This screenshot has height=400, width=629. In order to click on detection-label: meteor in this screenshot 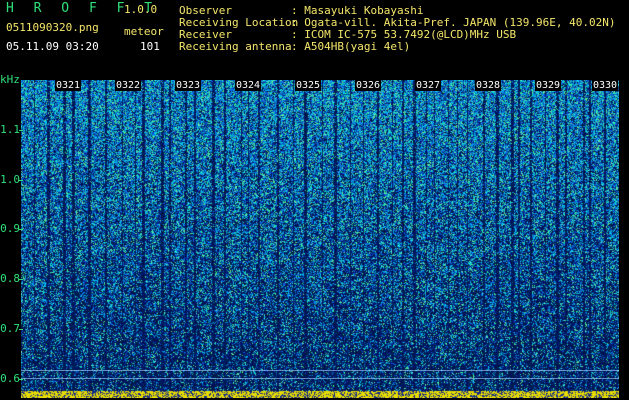, I will do `click(144, 31)`.